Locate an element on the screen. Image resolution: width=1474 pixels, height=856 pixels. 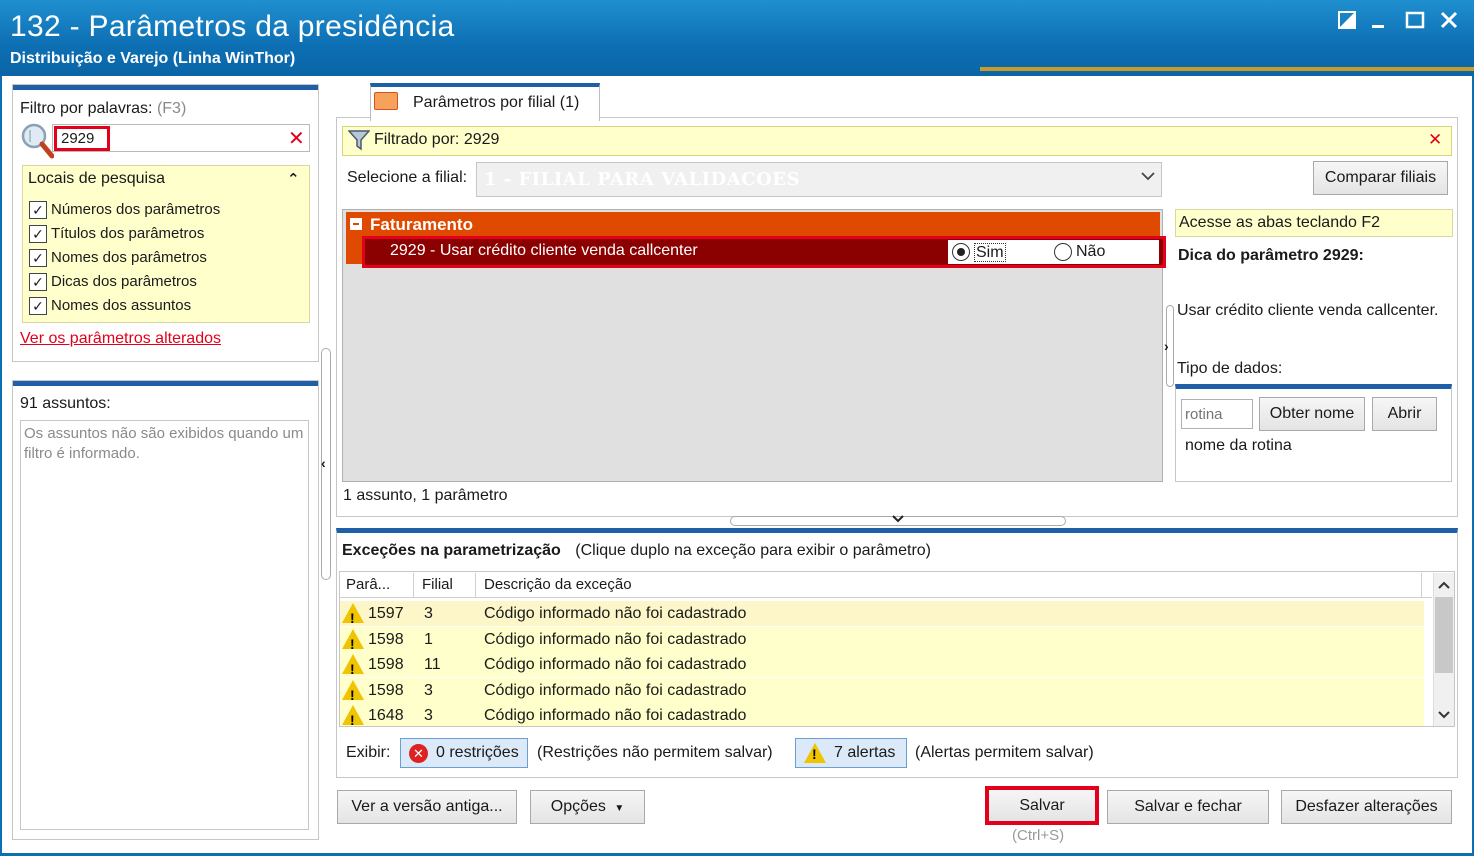
checkbox-names: ✓ is located at coordinates (38, 258).